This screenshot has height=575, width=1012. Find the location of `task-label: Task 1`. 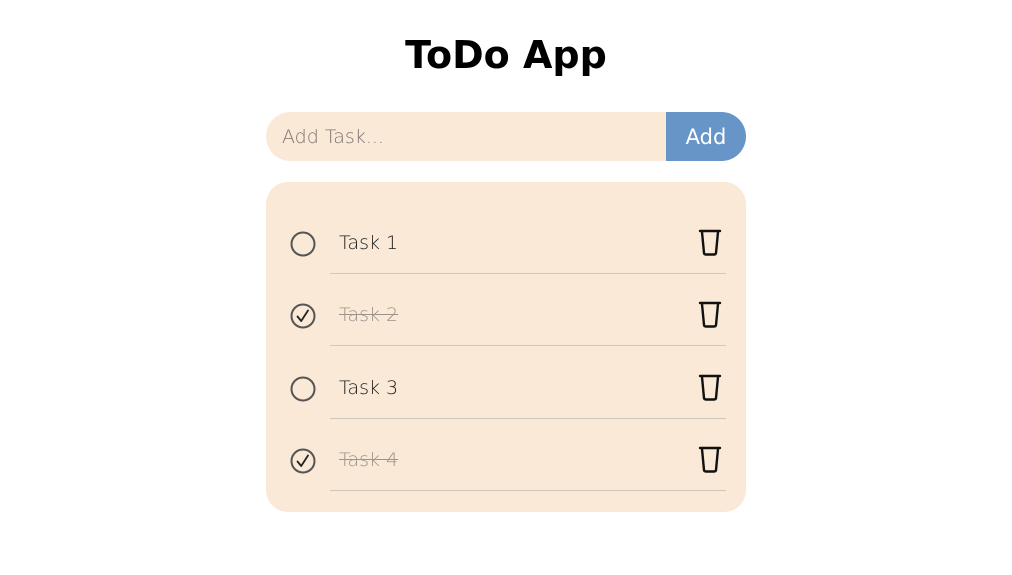

task-label: Task 1 is located at coordinates (369, 243).